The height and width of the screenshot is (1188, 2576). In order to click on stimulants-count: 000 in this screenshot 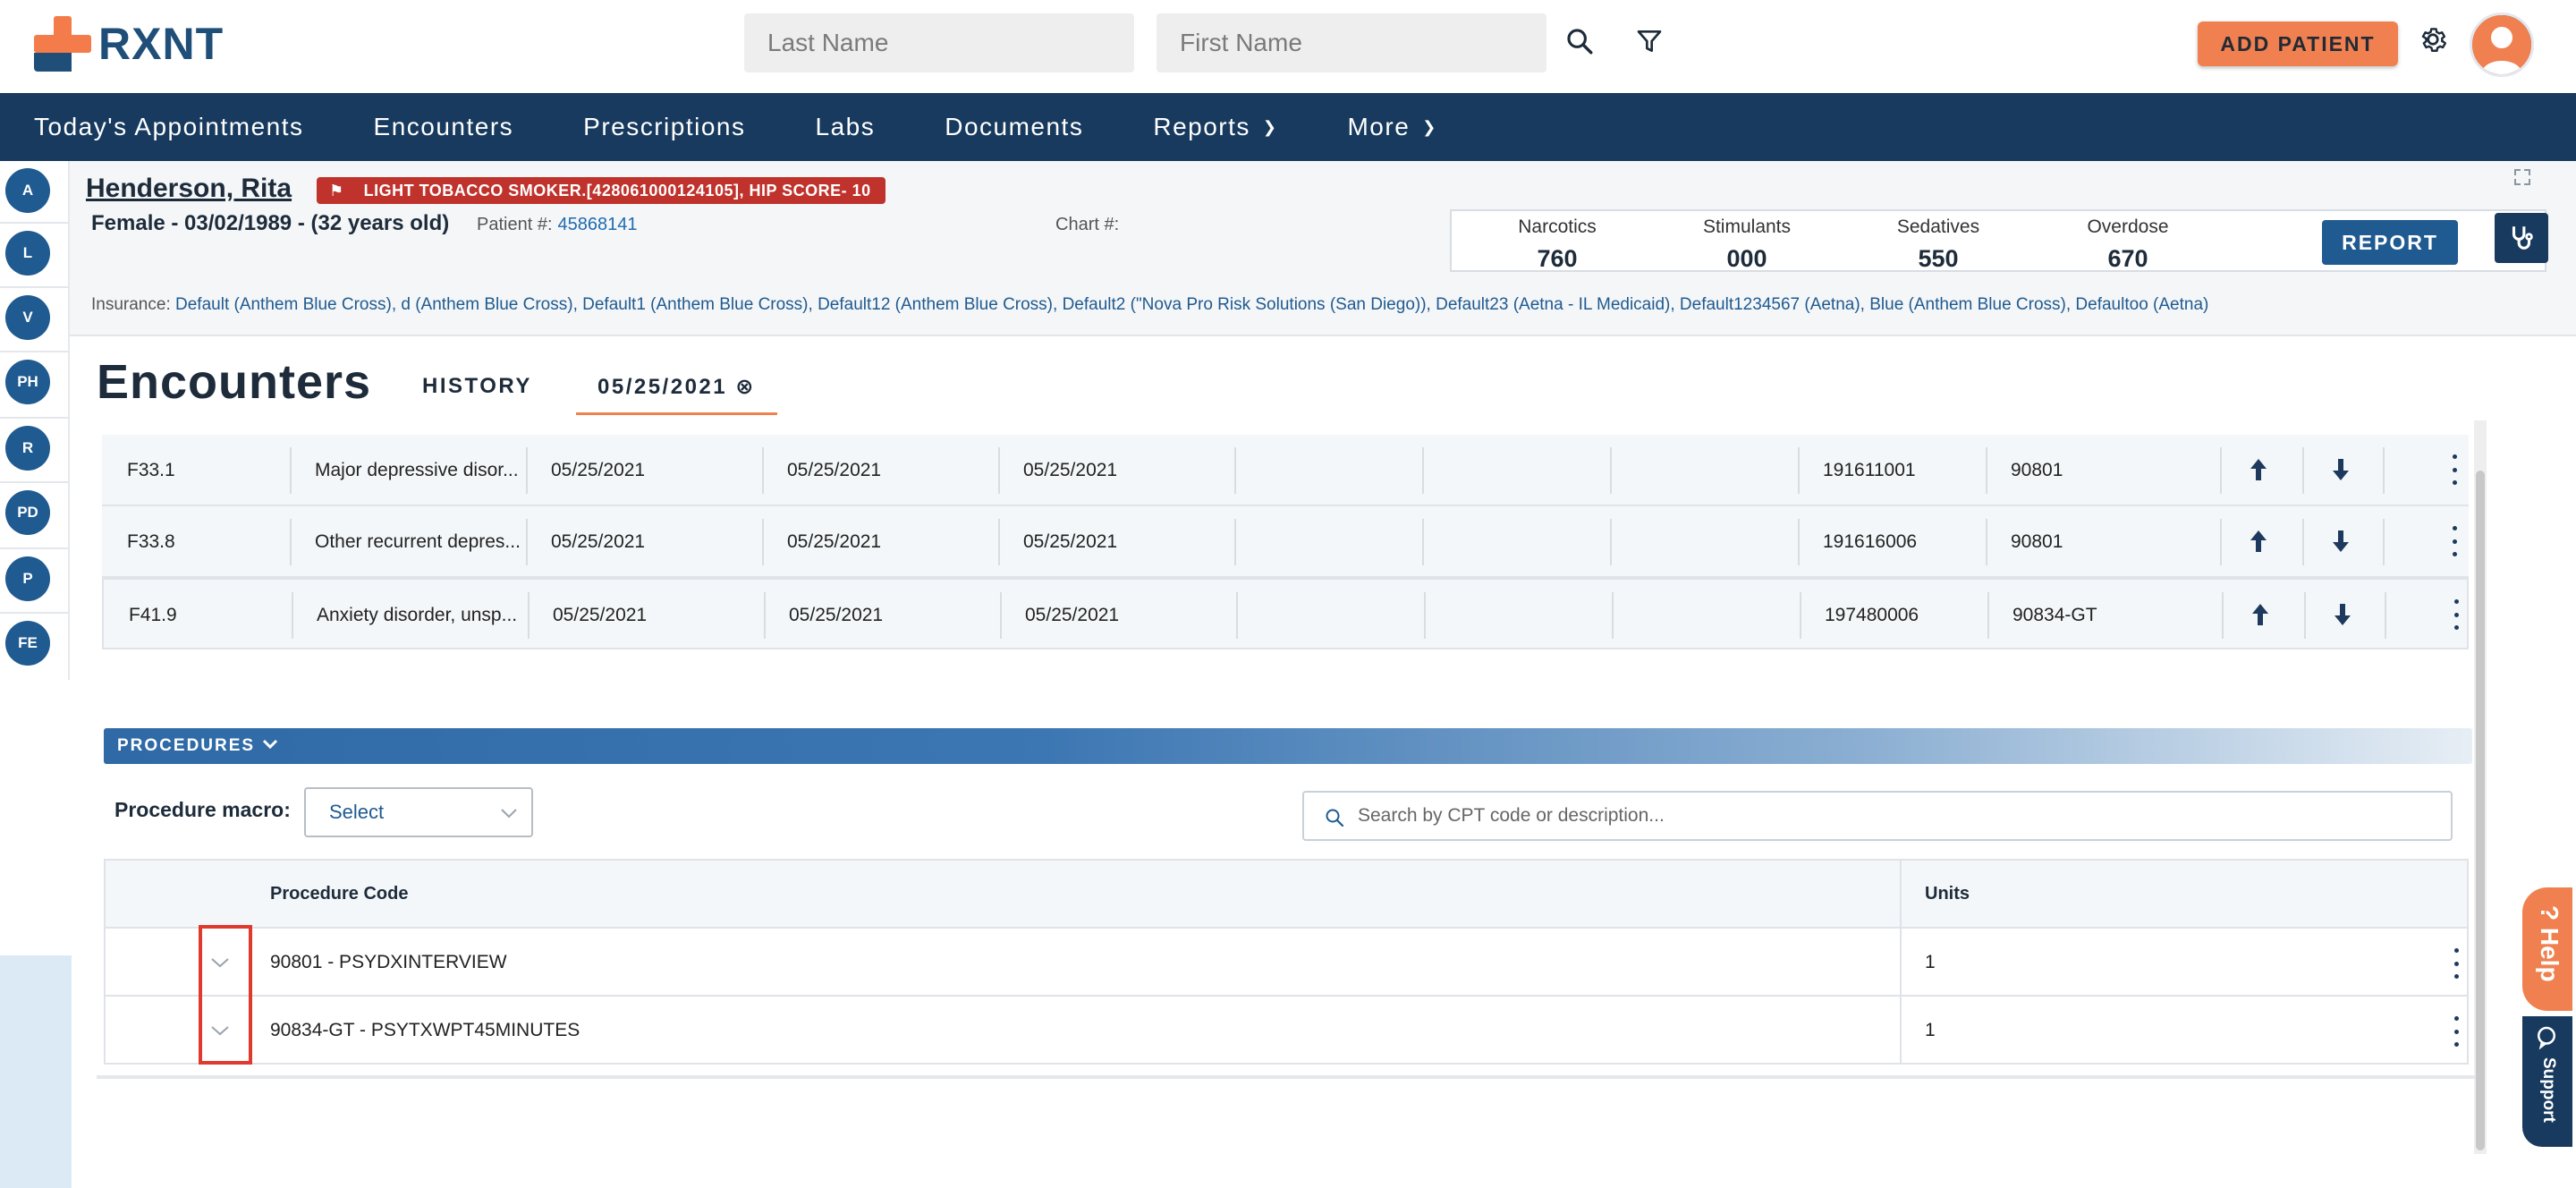, I will do `click(1746, 259)`.